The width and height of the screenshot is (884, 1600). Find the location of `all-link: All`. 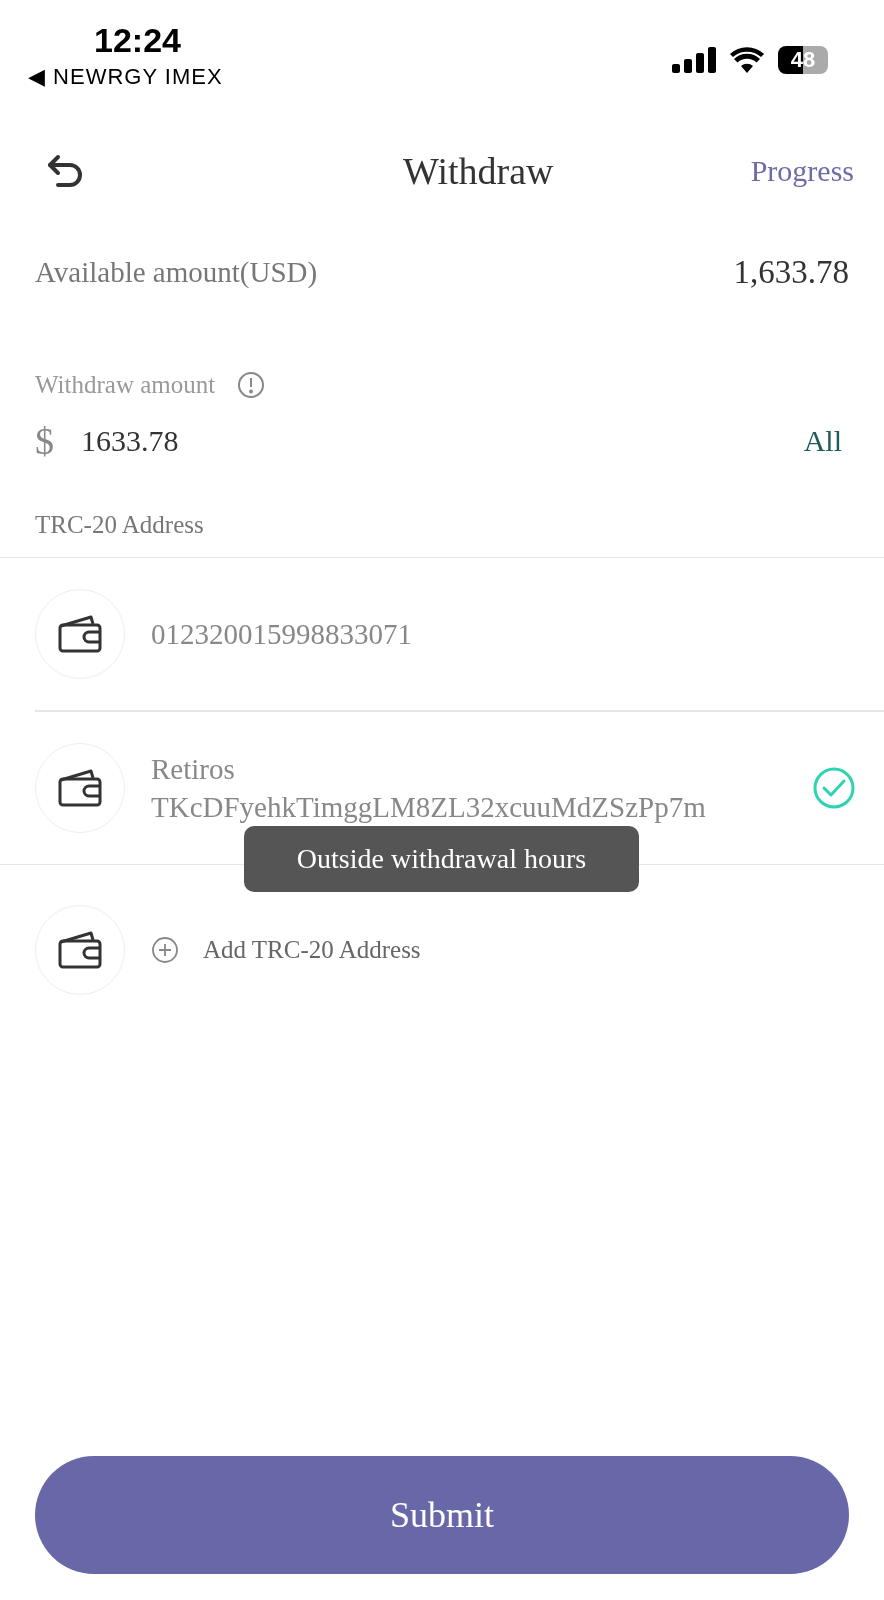

all-link: All is located at coordinates (822, 441).